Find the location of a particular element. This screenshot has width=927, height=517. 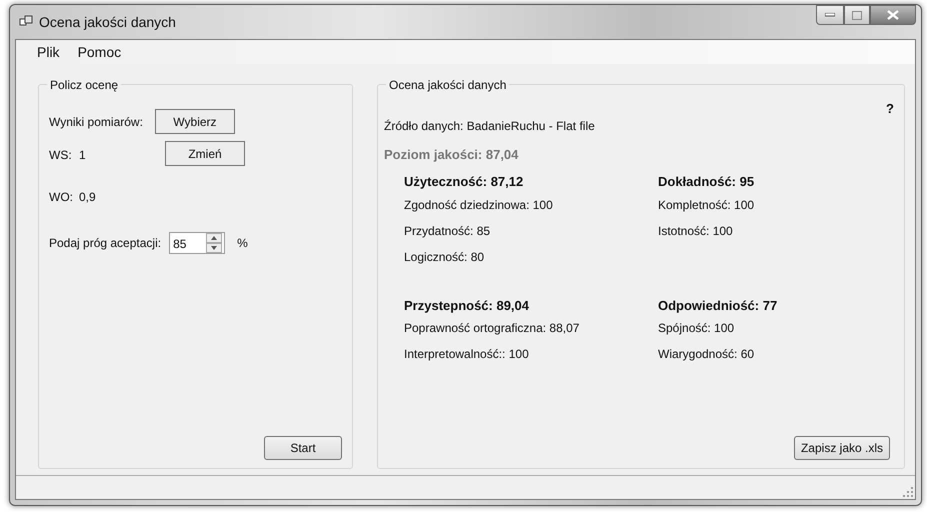

category-heading: Dokładność: 95 is located at coordinates (707, 182).